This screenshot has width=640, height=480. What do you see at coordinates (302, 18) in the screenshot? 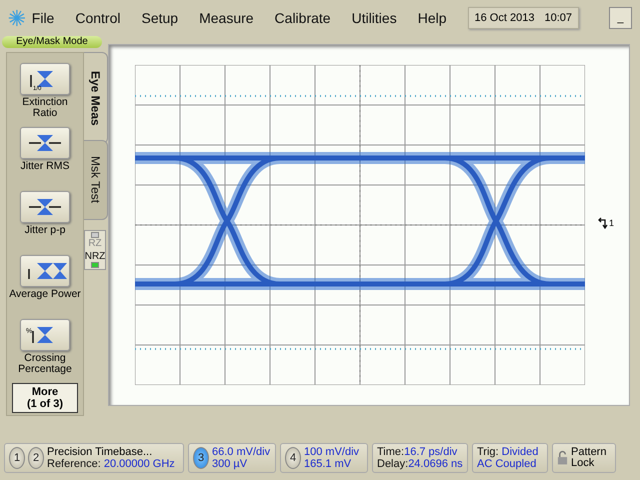
I see `menu-item: Calibrate` at bounding box center [302, 18].